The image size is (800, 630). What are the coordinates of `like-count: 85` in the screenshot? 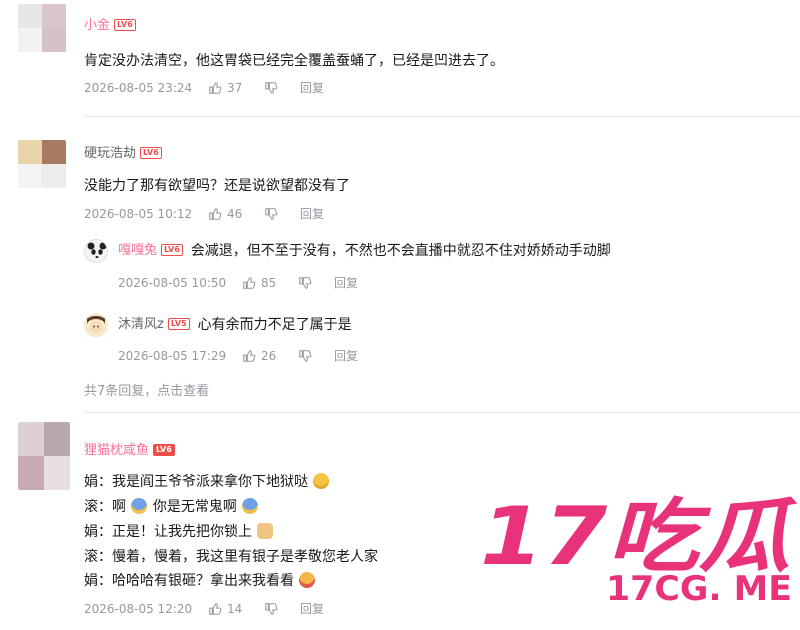 It's located at (269, 283).